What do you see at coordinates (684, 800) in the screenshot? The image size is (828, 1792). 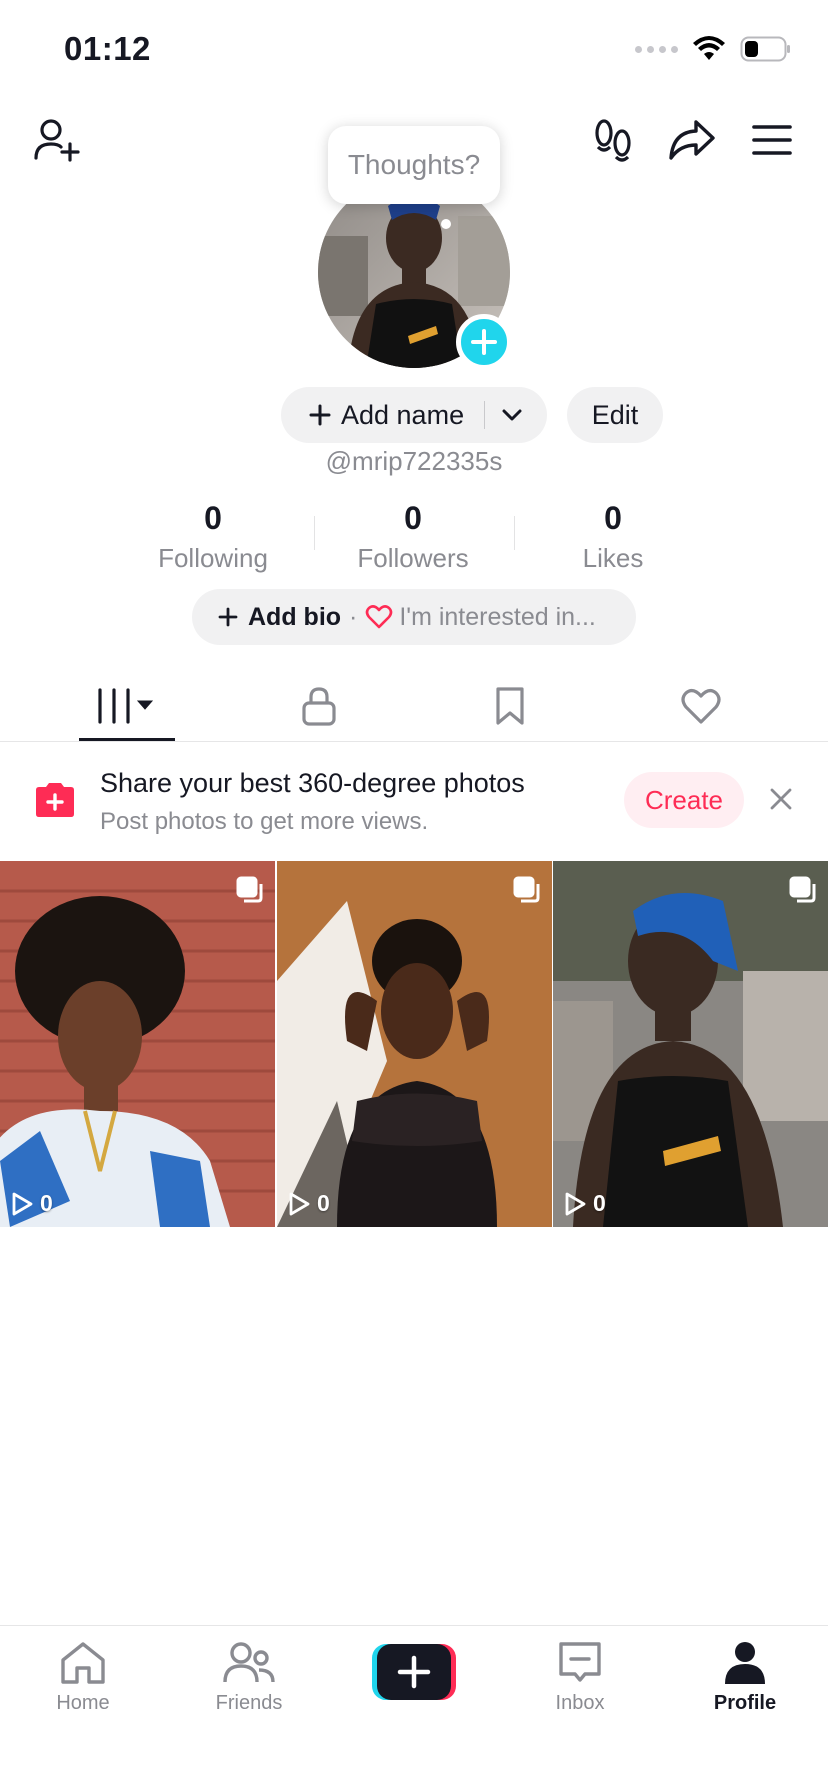 I see `create-button: Create` at bounding box center [684, 800].